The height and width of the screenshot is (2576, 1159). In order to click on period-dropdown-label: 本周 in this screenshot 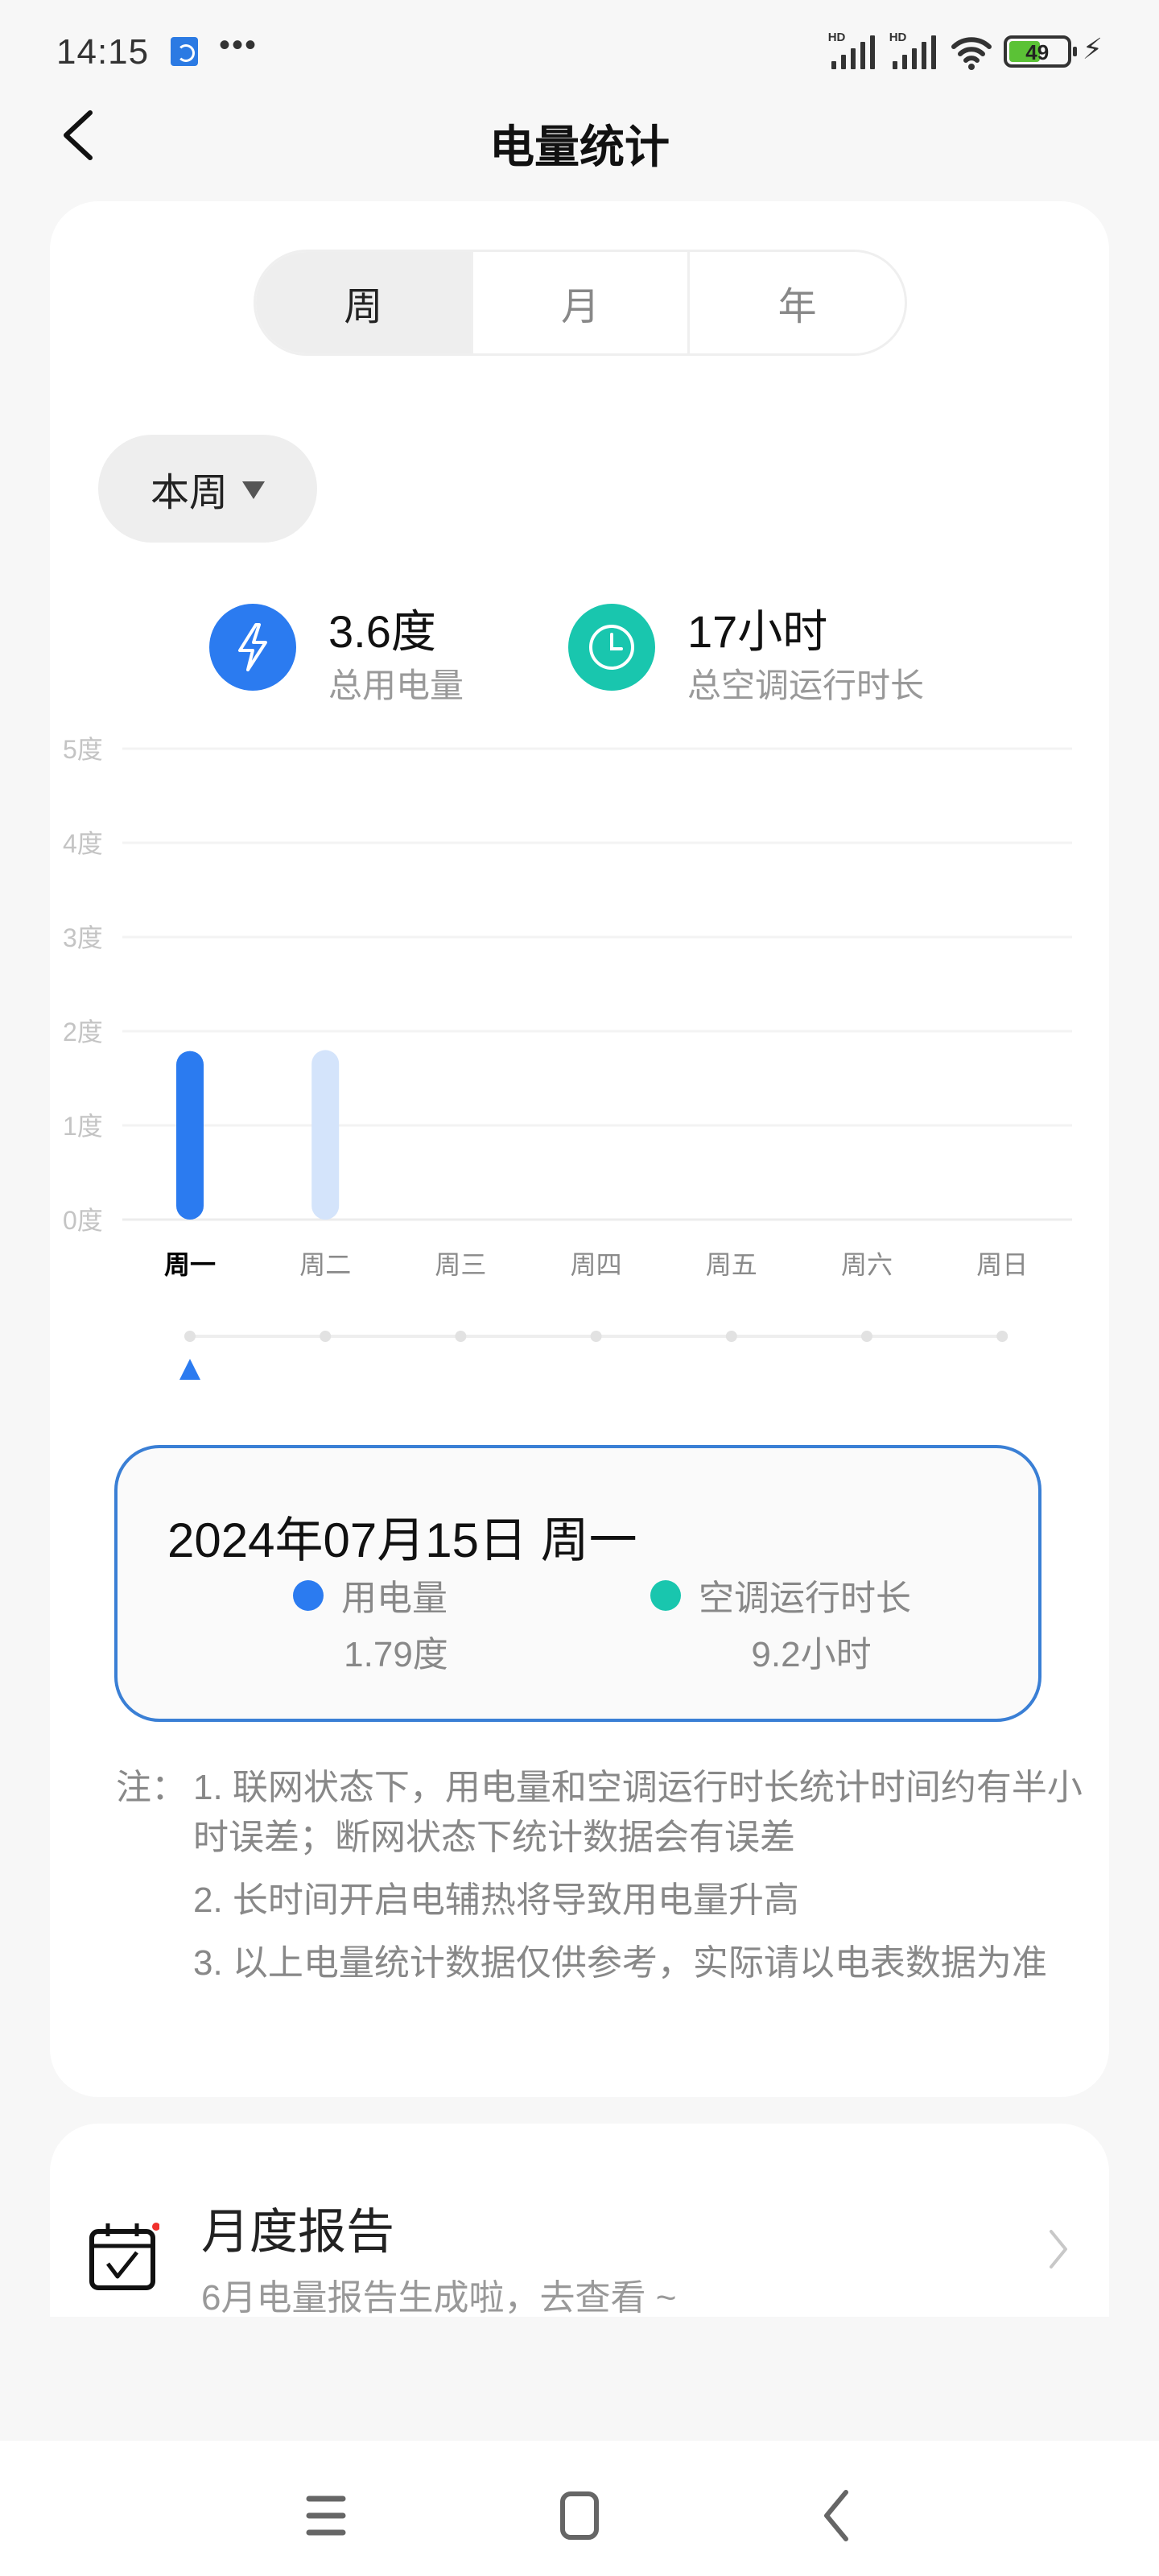, I will do `click(189, 493)`.